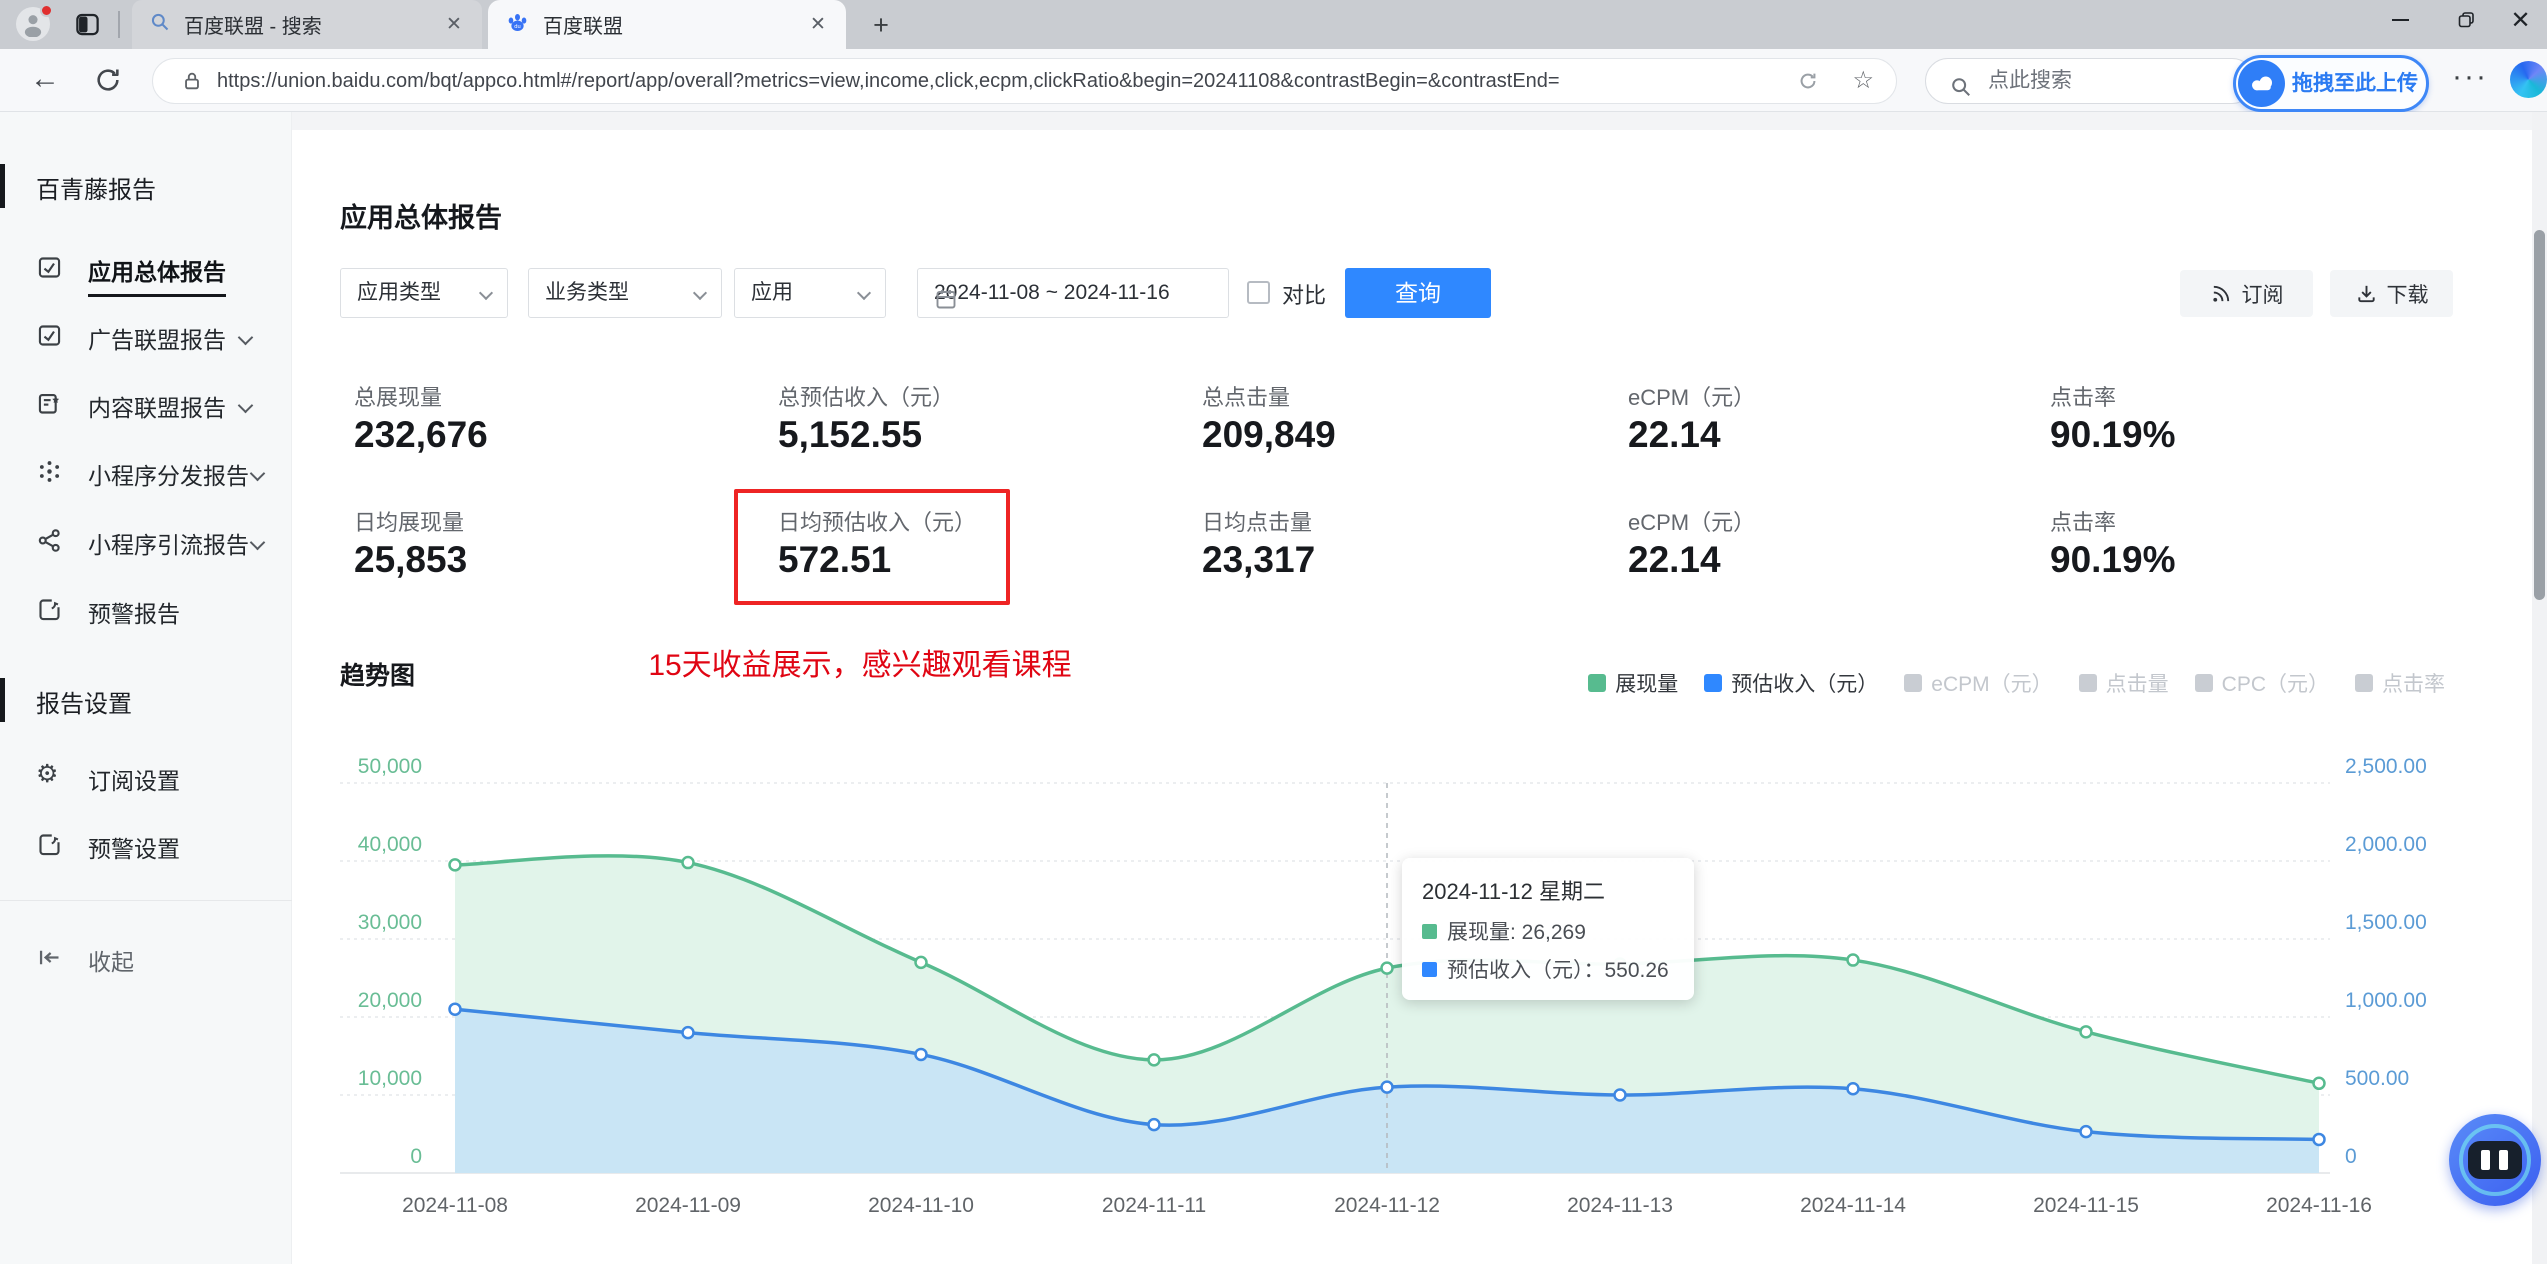 Image resolution: width=2547 pixels, height=1264 pixels. I want to click on stat-label: 日均展现量, so click(409, 522).